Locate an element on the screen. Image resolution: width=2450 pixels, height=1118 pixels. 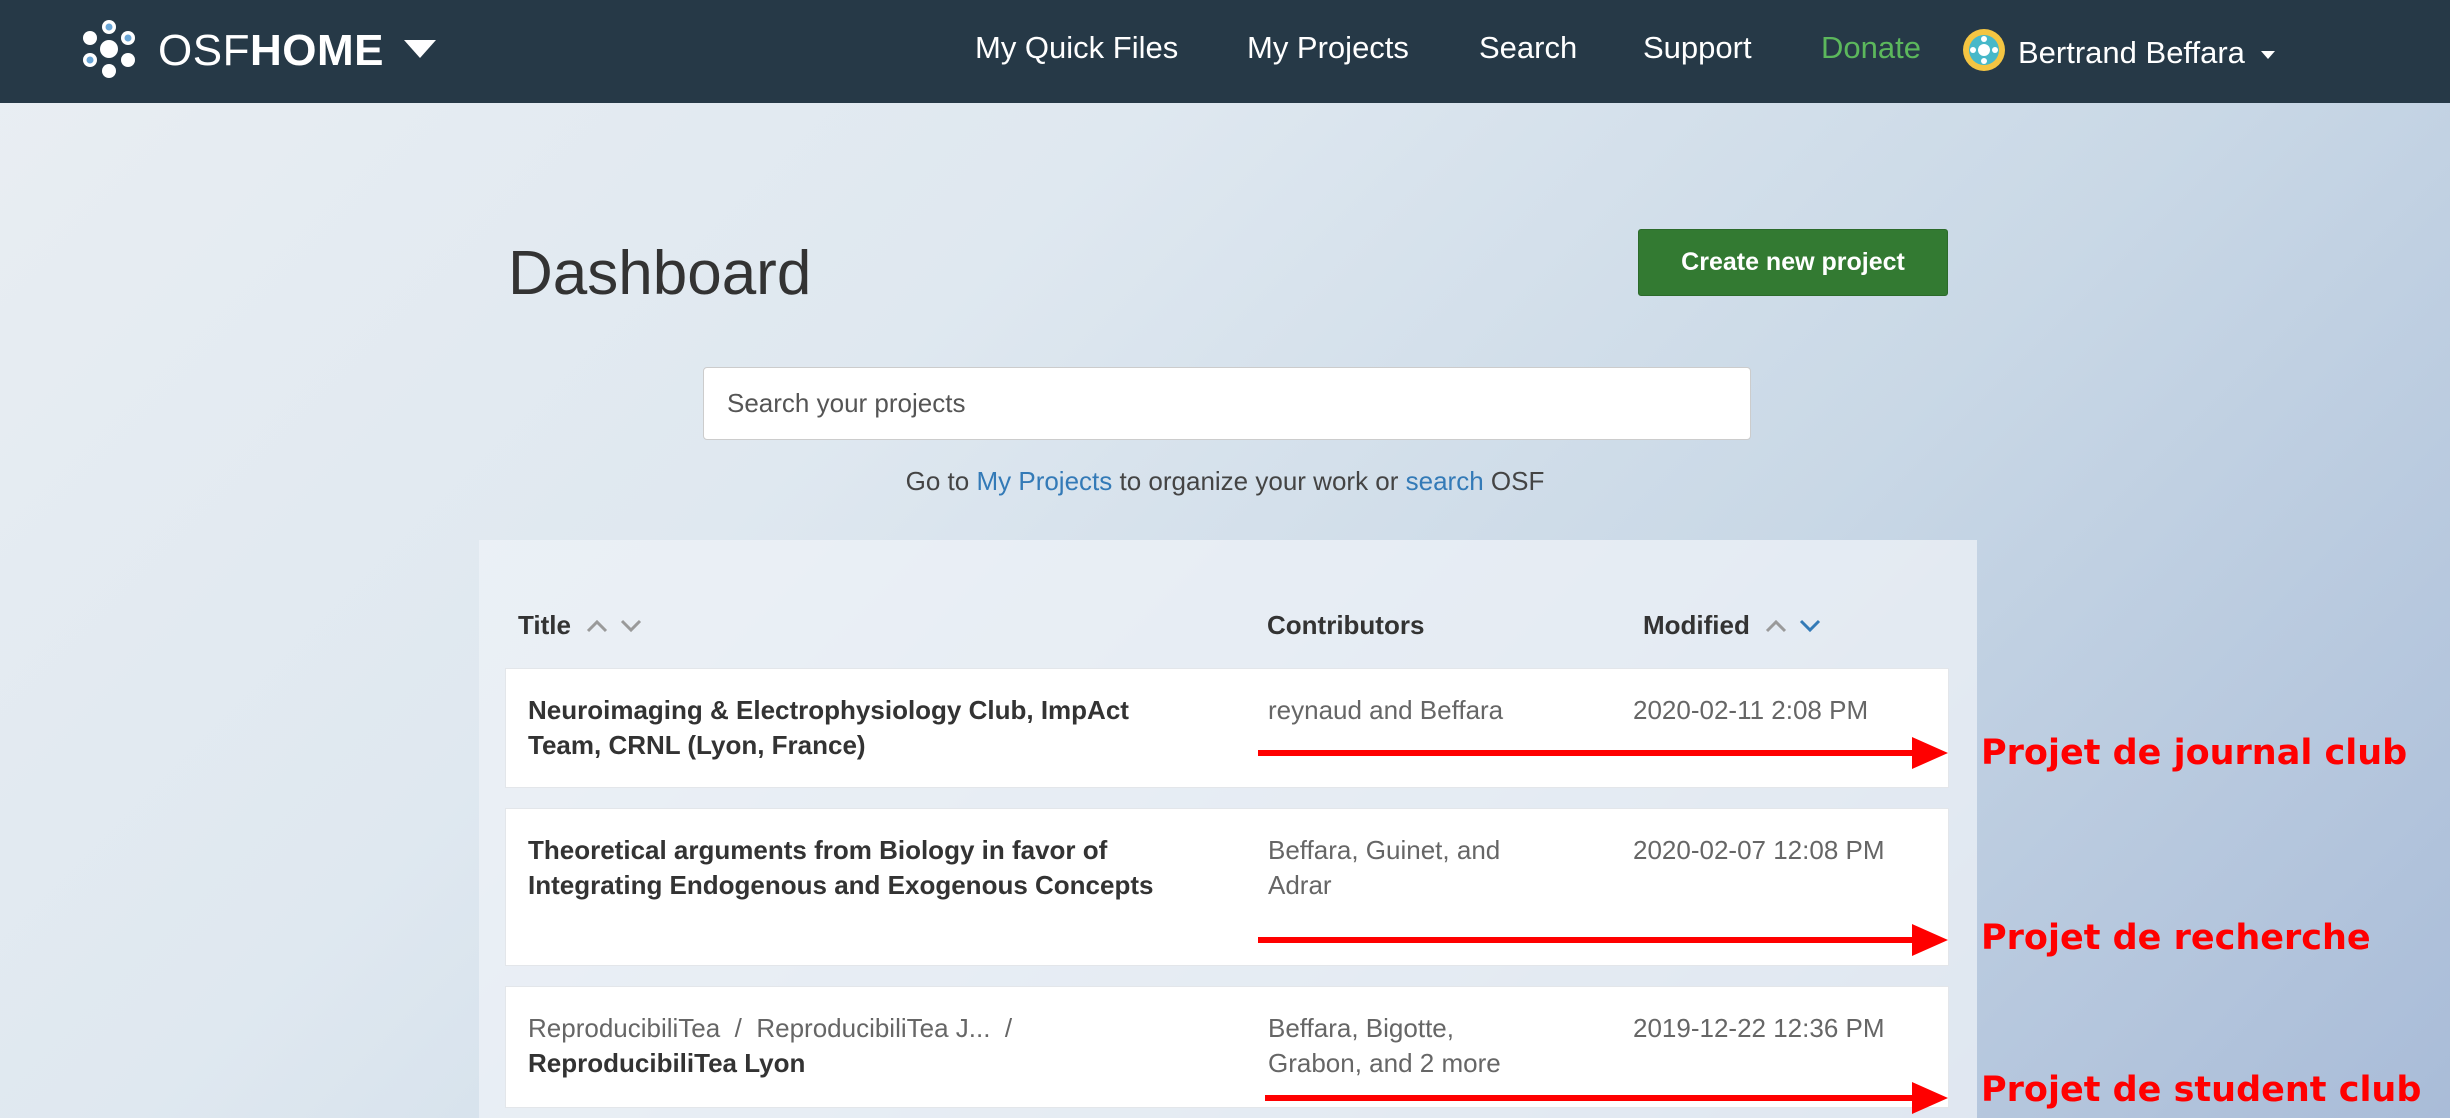
nav-search: Search is located at coordinates (1528, 48).